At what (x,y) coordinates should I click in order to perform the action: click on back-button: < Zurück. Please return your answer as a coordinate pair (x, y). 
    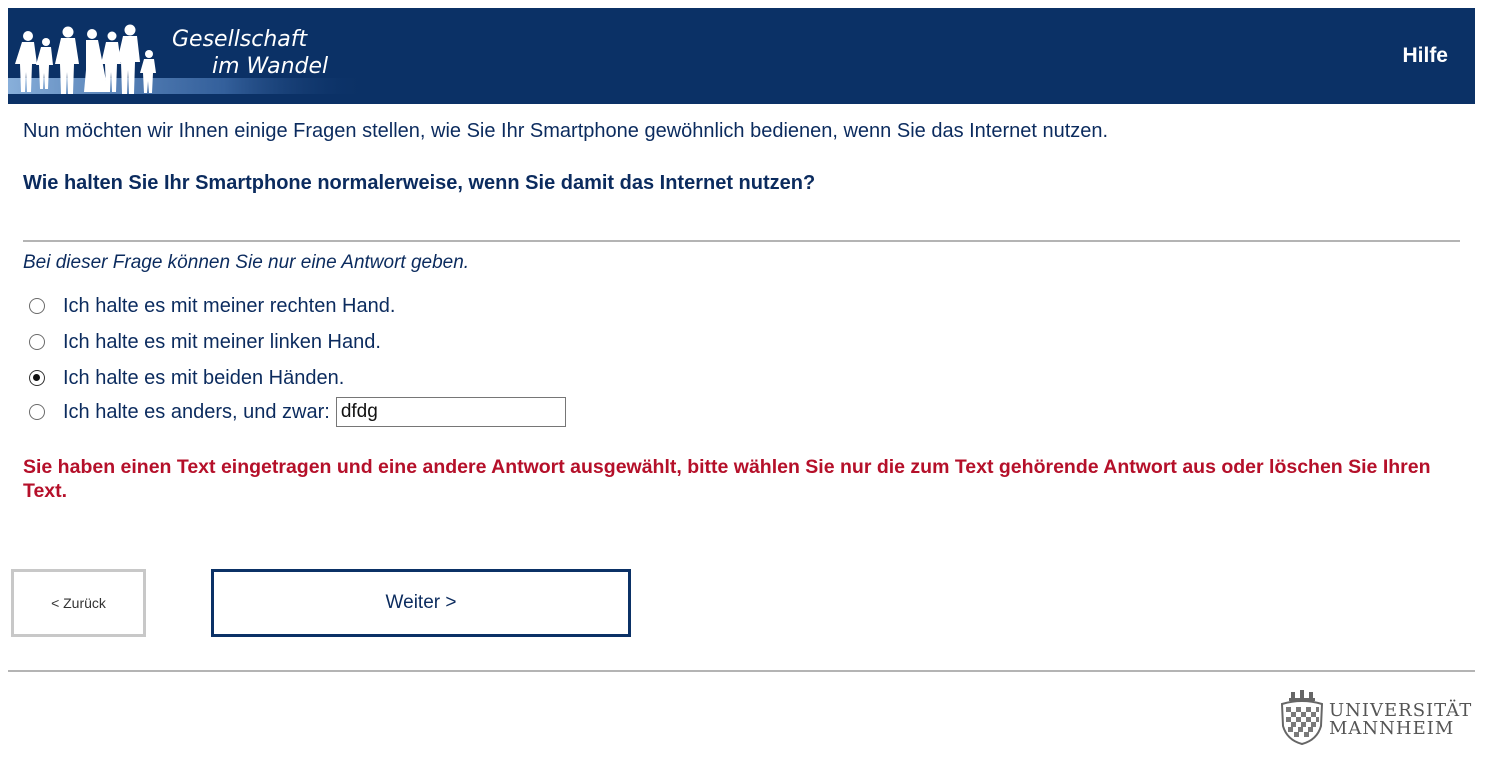
    Looking at the image, I should click on (78, 603).